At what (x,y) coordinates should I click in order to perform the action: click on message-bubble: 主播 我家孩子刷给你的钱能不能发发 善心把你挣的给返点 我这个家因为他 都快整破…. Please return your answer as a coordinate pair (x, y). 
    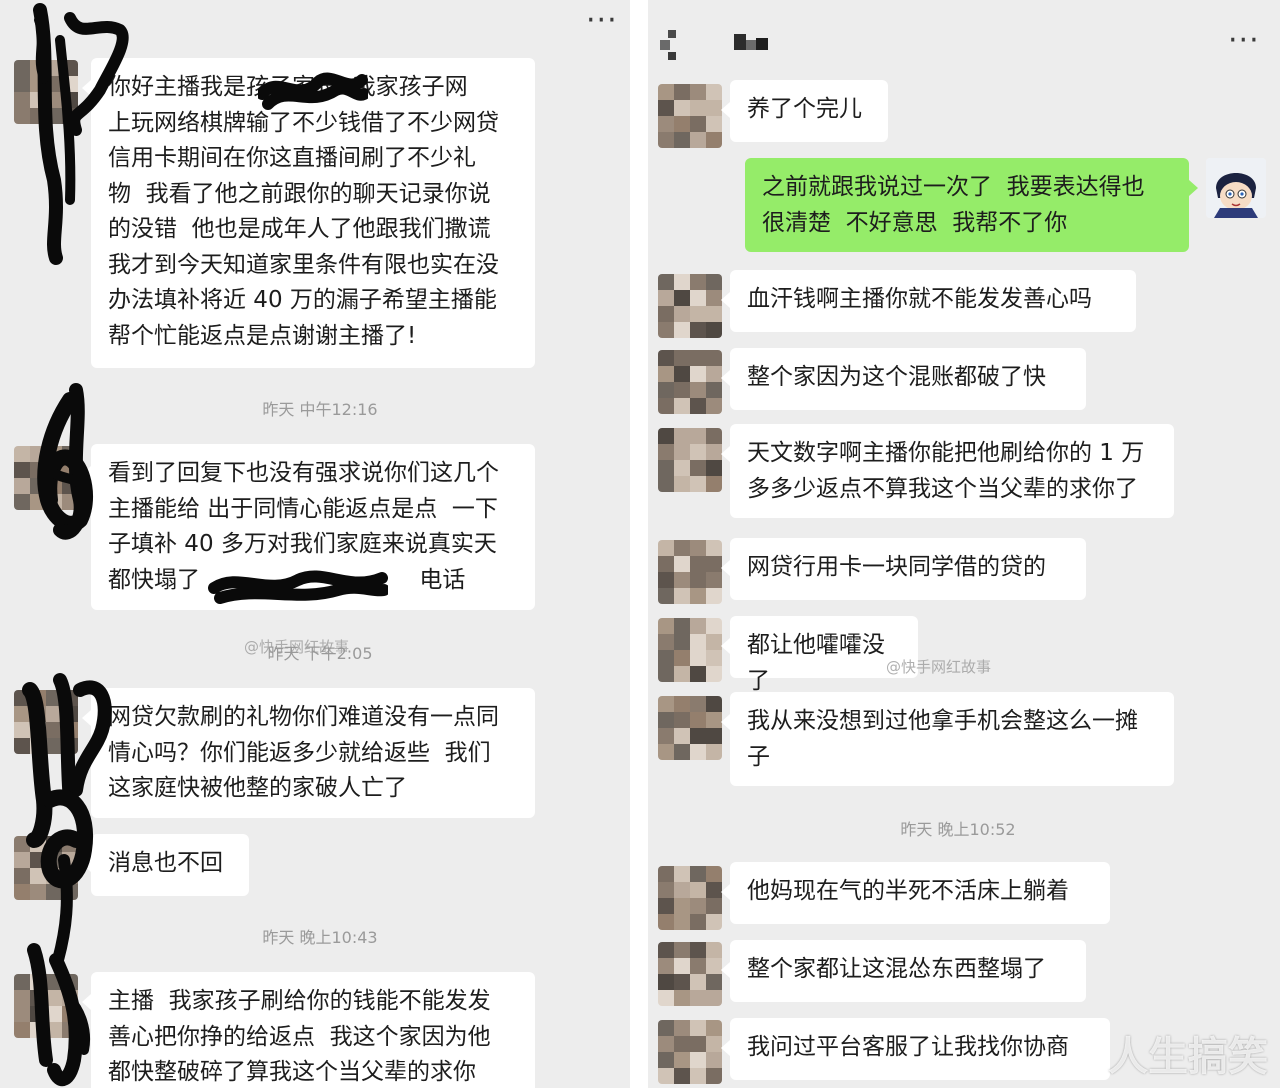
    Looking at the image, I should click on (308, 1030).